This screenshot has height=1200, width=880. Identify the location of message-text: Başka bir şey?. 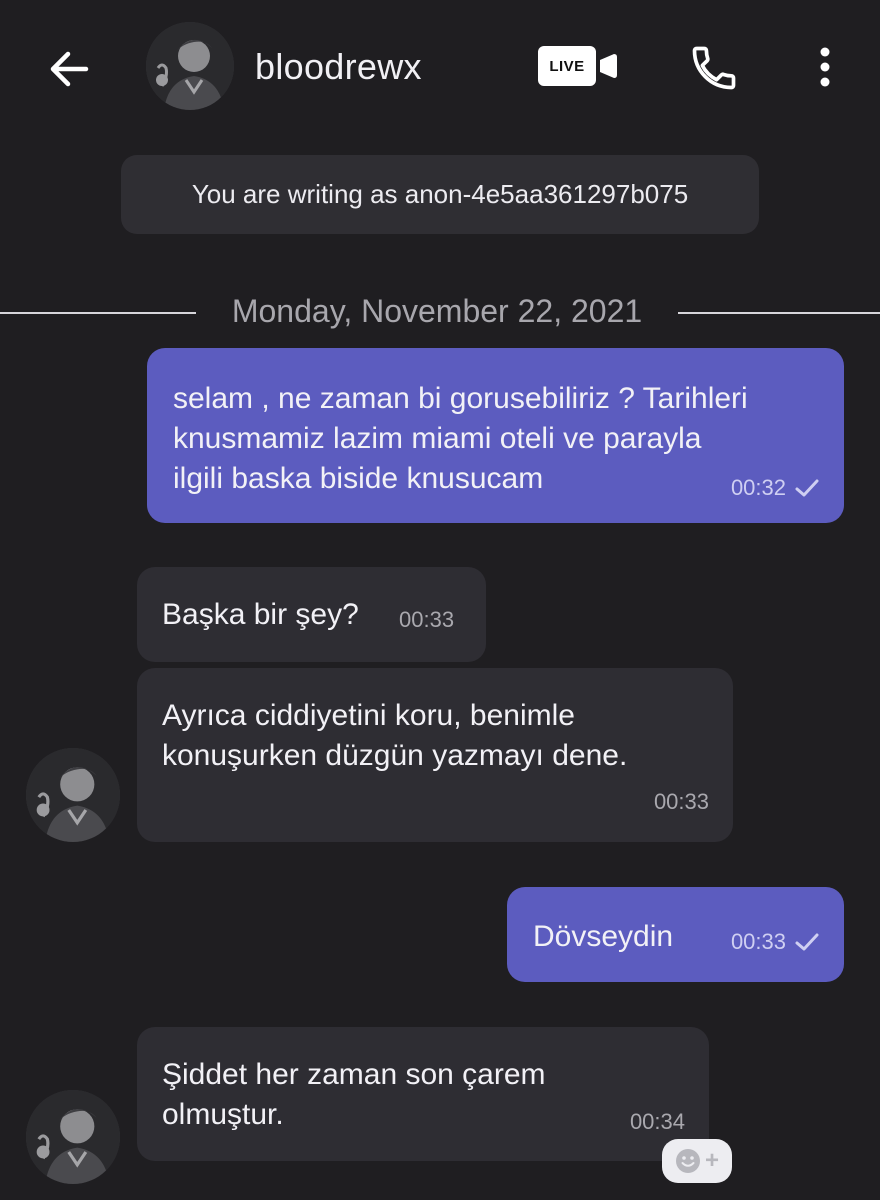
(260, 614).